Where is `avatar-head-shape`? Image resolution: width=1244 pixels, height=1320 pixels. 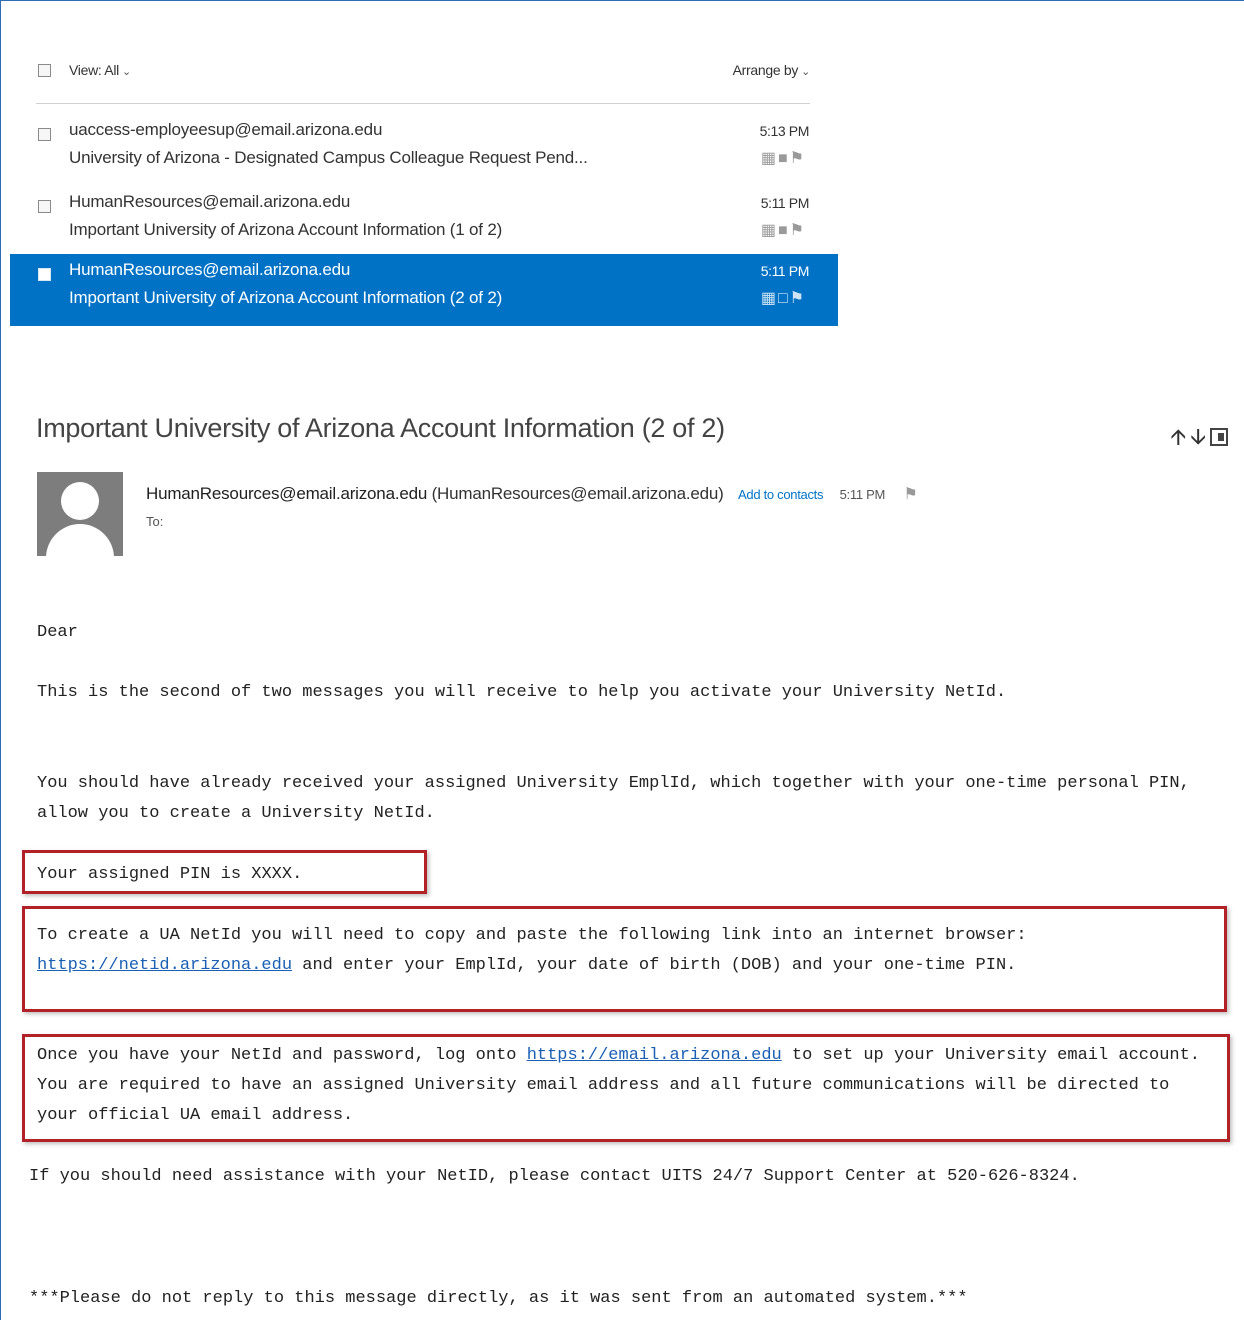
avatar-head-shape is located at coordinates (80, 501).